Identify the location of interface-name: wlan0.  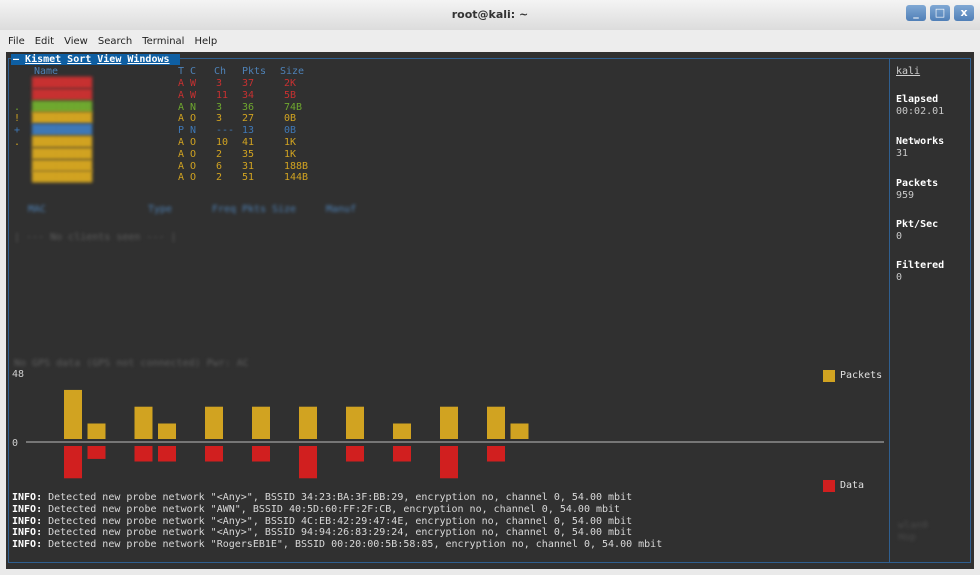
(913, 525).